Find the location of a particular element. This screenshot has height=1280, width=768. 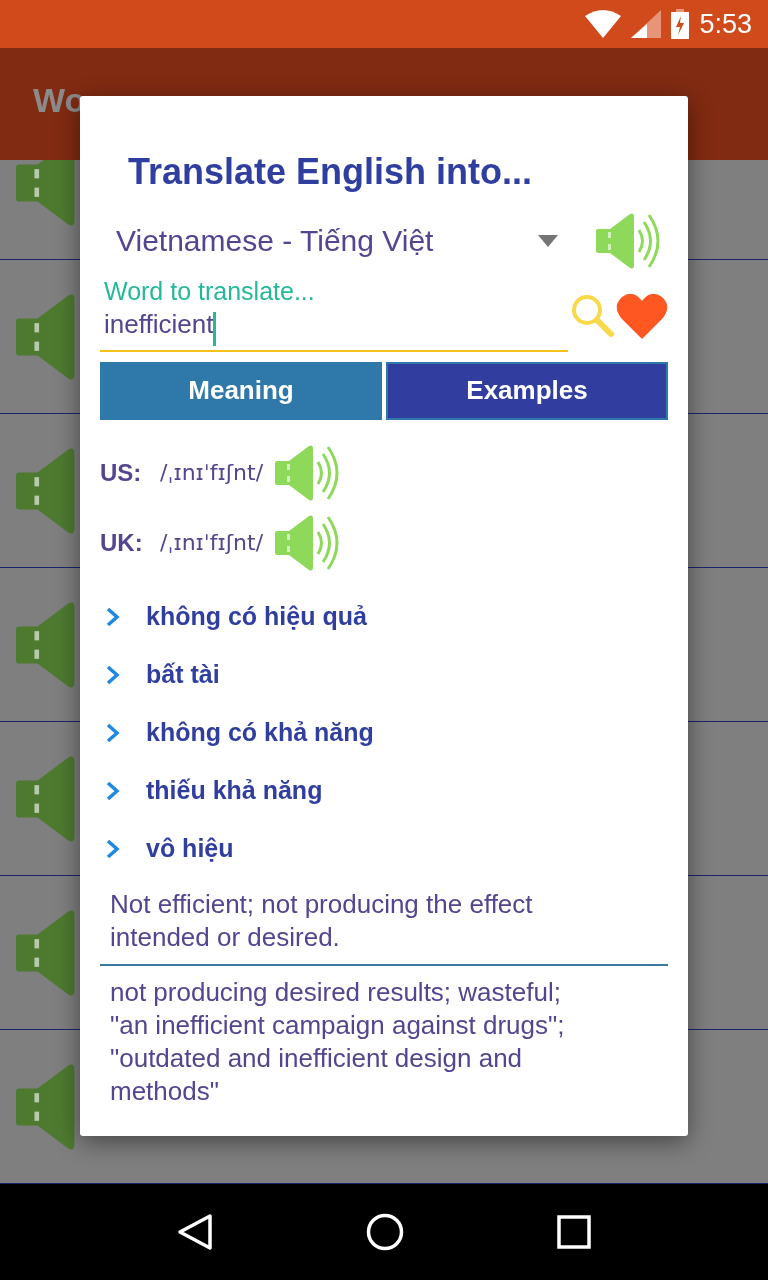

definition-text: not producing desired results; wasteful; "an inefficient campaign against drugs"; "outdated and inefficient design and methods" is located at coordinates (337, 1041).